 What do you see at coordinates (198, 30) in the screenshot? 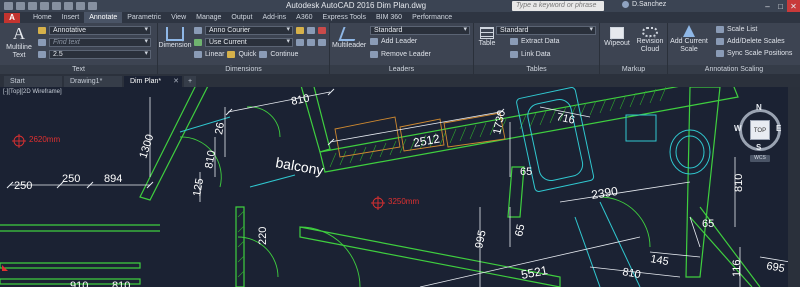
I see `dim-style-icon` at bounding box center [198, 30].